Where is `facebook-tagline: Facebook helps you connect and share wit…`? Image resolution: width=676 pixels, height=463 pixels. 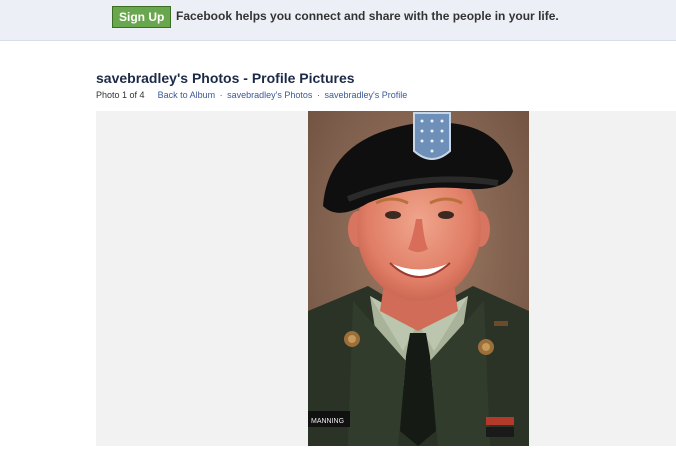
facebook-tagline: Facebook helps you connect and share wit… is located at coordinates (367, 16).